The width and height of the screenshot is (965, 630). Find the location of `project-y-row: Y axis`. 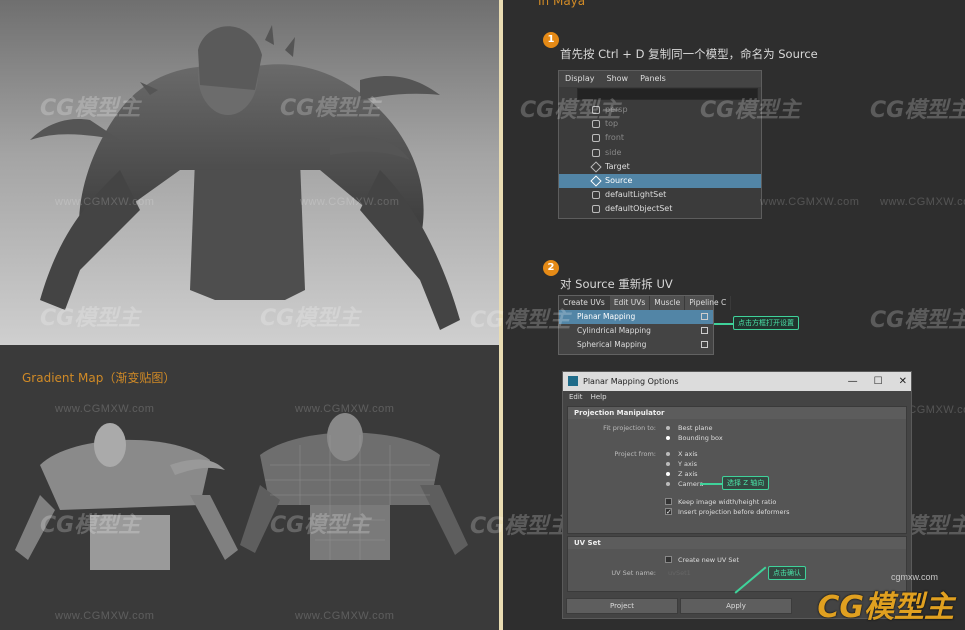

project-y-row: Y axis is located at coordinates (737, 464).